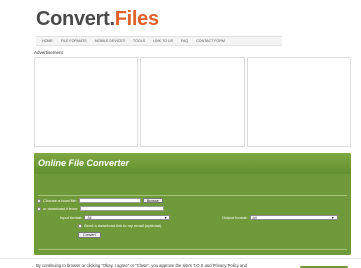 The height and width of the screenshot is (268, 361). Describe the element at coordinates (192, 249) in the screenshot. I see `converter-bottom-divider` at that location.